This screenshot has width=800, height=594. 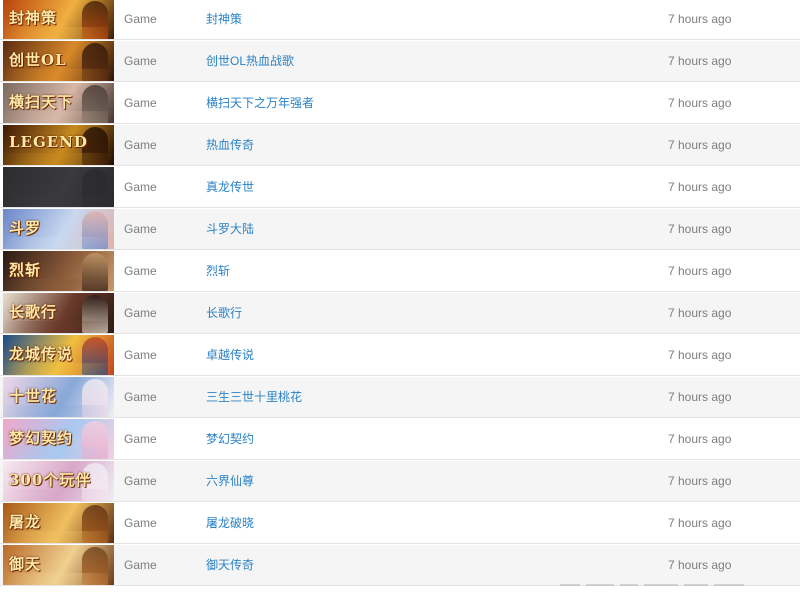 I want to click on list-item: 斗罗 Game 斗罗大陆 7 hours ago, so click(x=400, y=229).